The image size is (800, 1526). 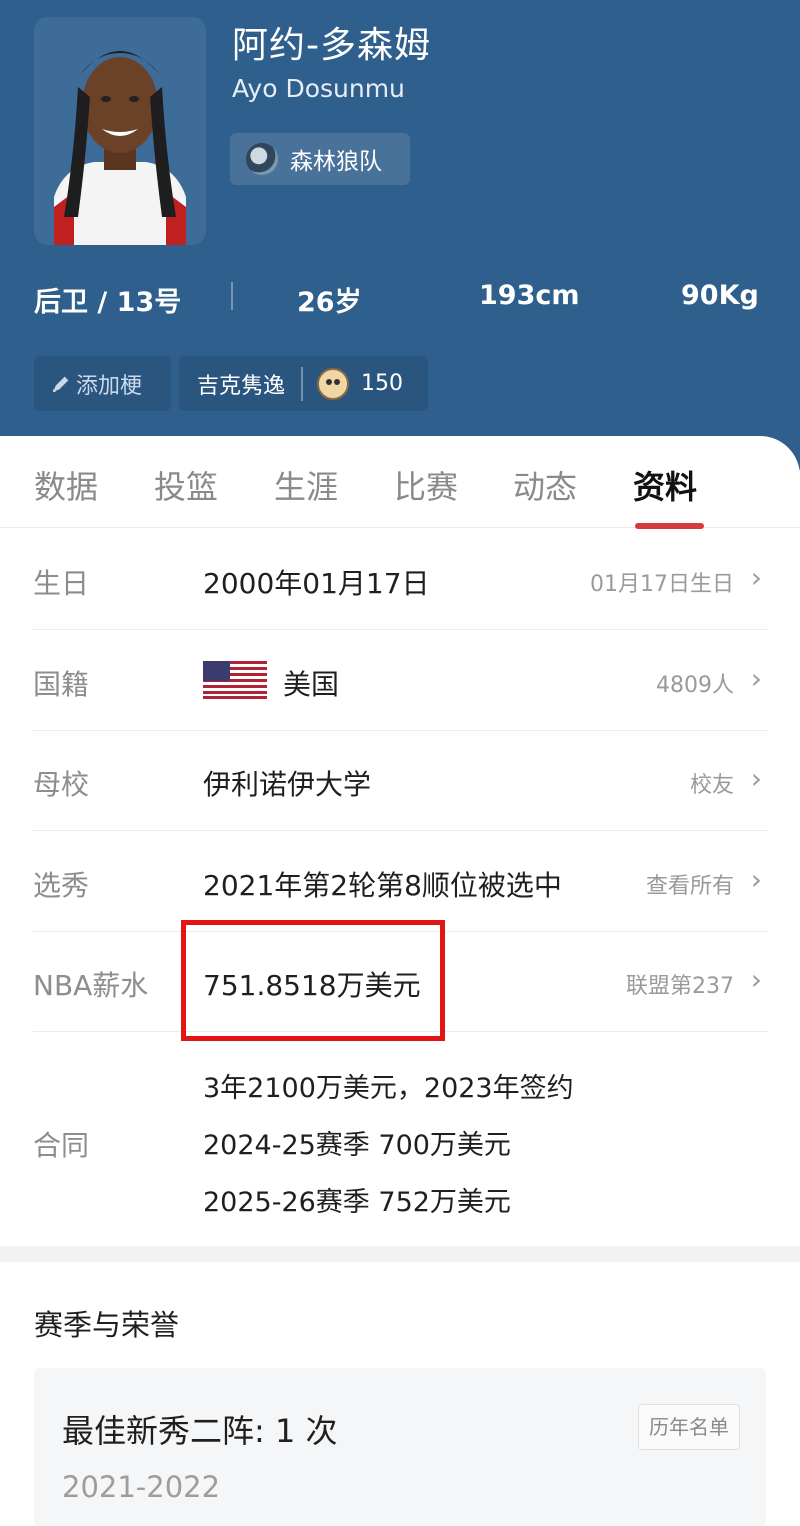 I want to click on tab-profile: 资料, so click(x=665, y=485).